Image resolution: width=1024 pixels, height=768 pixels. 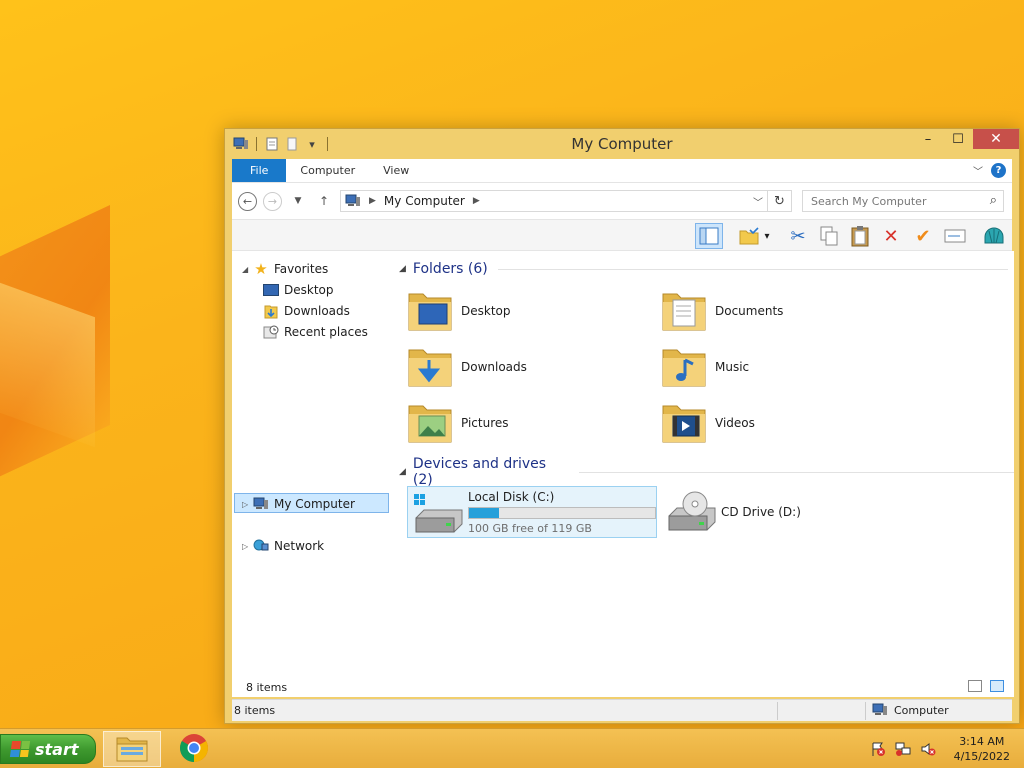 I want to click on maximize-button: ☐, so click(x=958, y=139).